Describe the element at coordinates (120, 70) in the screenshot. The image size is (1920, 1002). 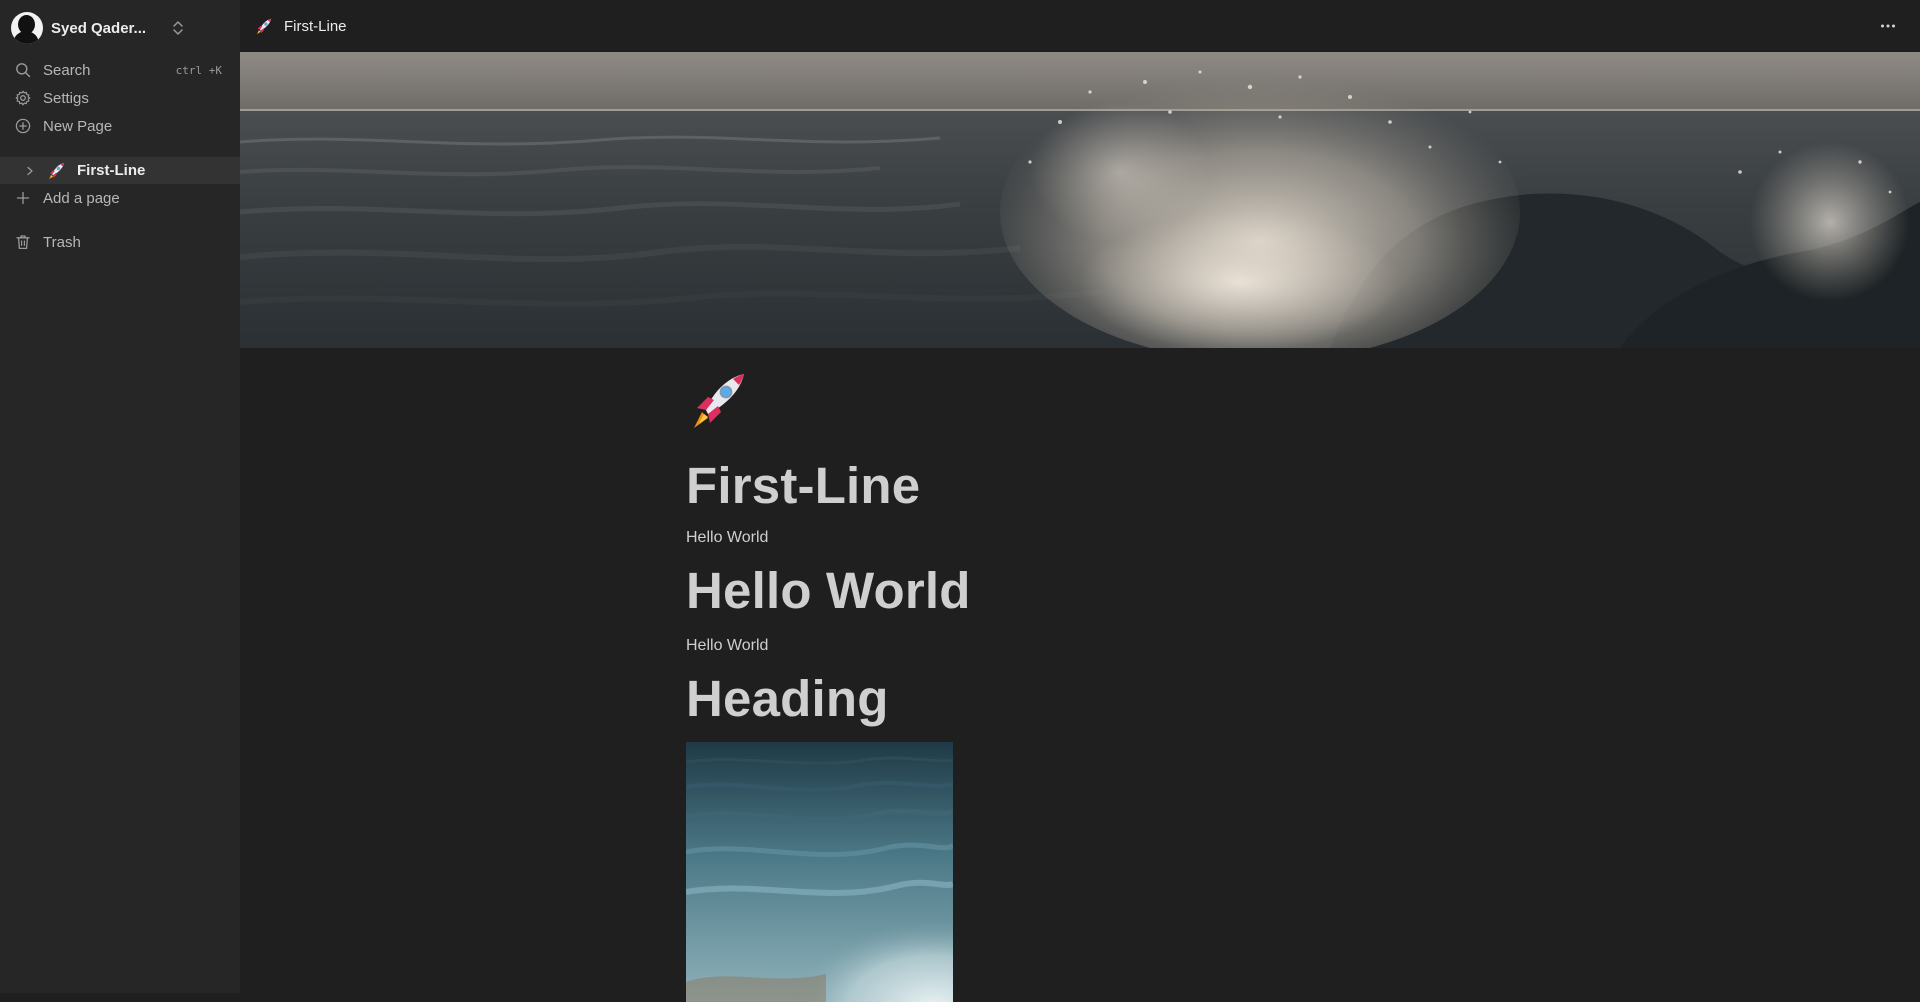
I see `sidebar-item-search: Search ctrl +K` at that location.